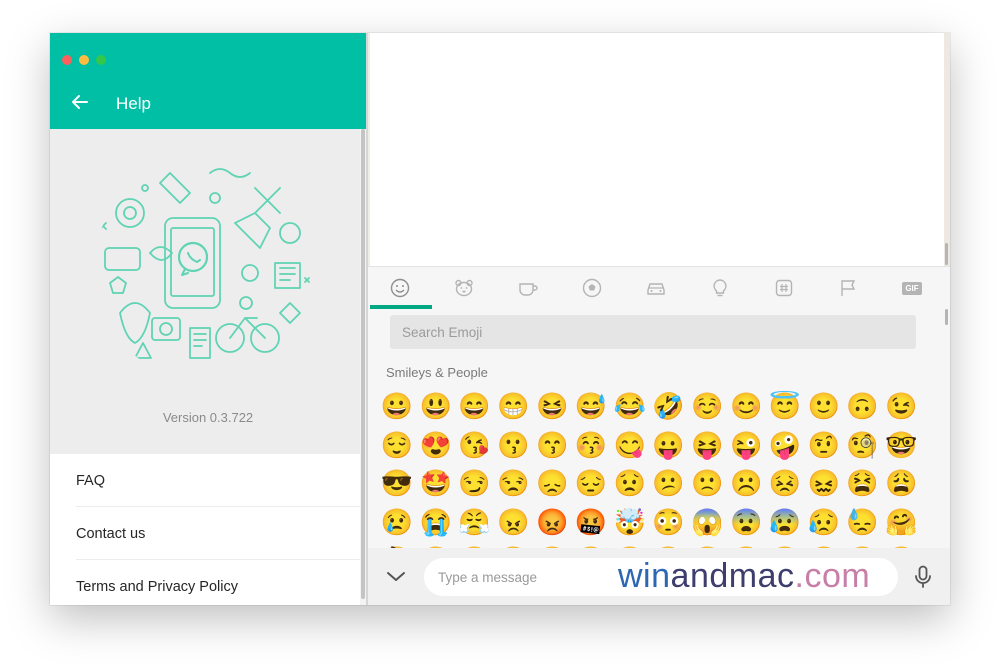 The height and width of the screenshot is (671, 1000). I want to click on emoji-item: 😜, so click(746, 445).